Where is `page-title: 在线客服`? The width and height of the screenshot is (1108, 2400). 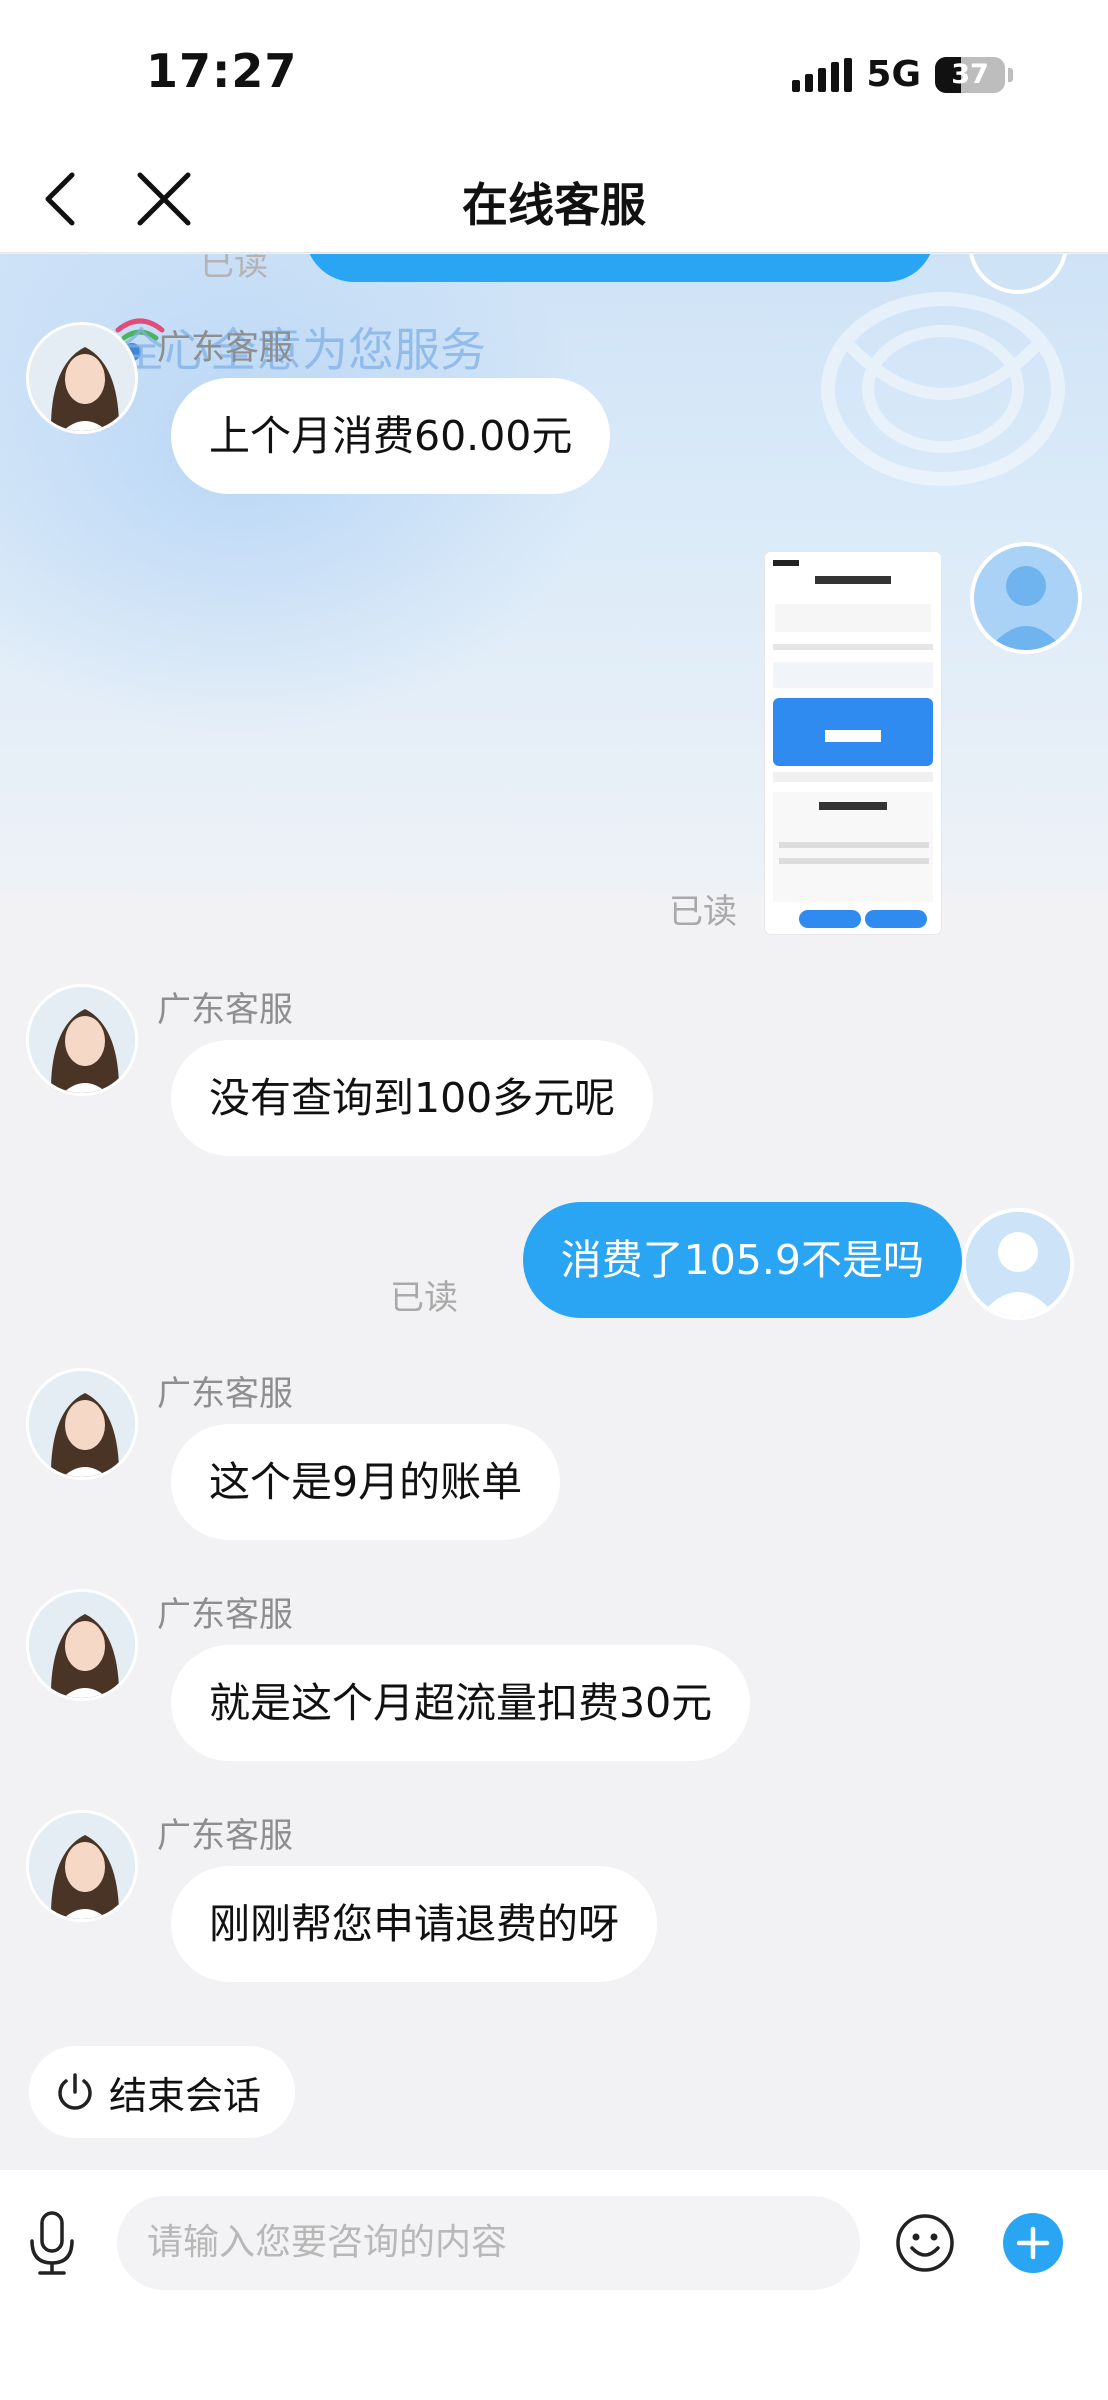
page-title: 在线客服 is located at coordinates (554, 205).